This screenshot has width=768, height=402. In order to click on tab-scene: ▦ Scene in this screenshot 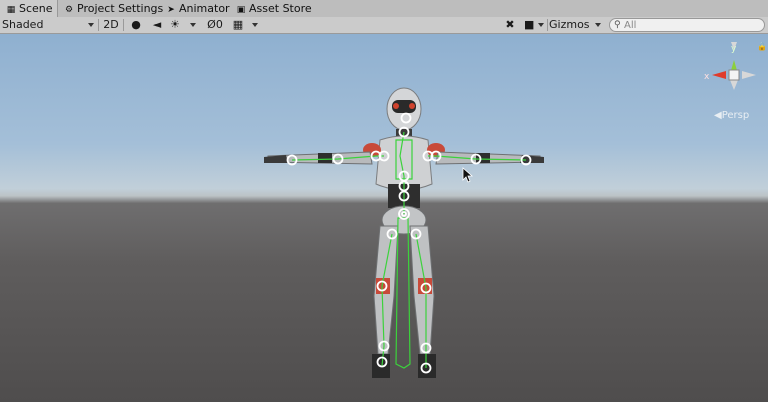, I will do `click(29, 8)`.